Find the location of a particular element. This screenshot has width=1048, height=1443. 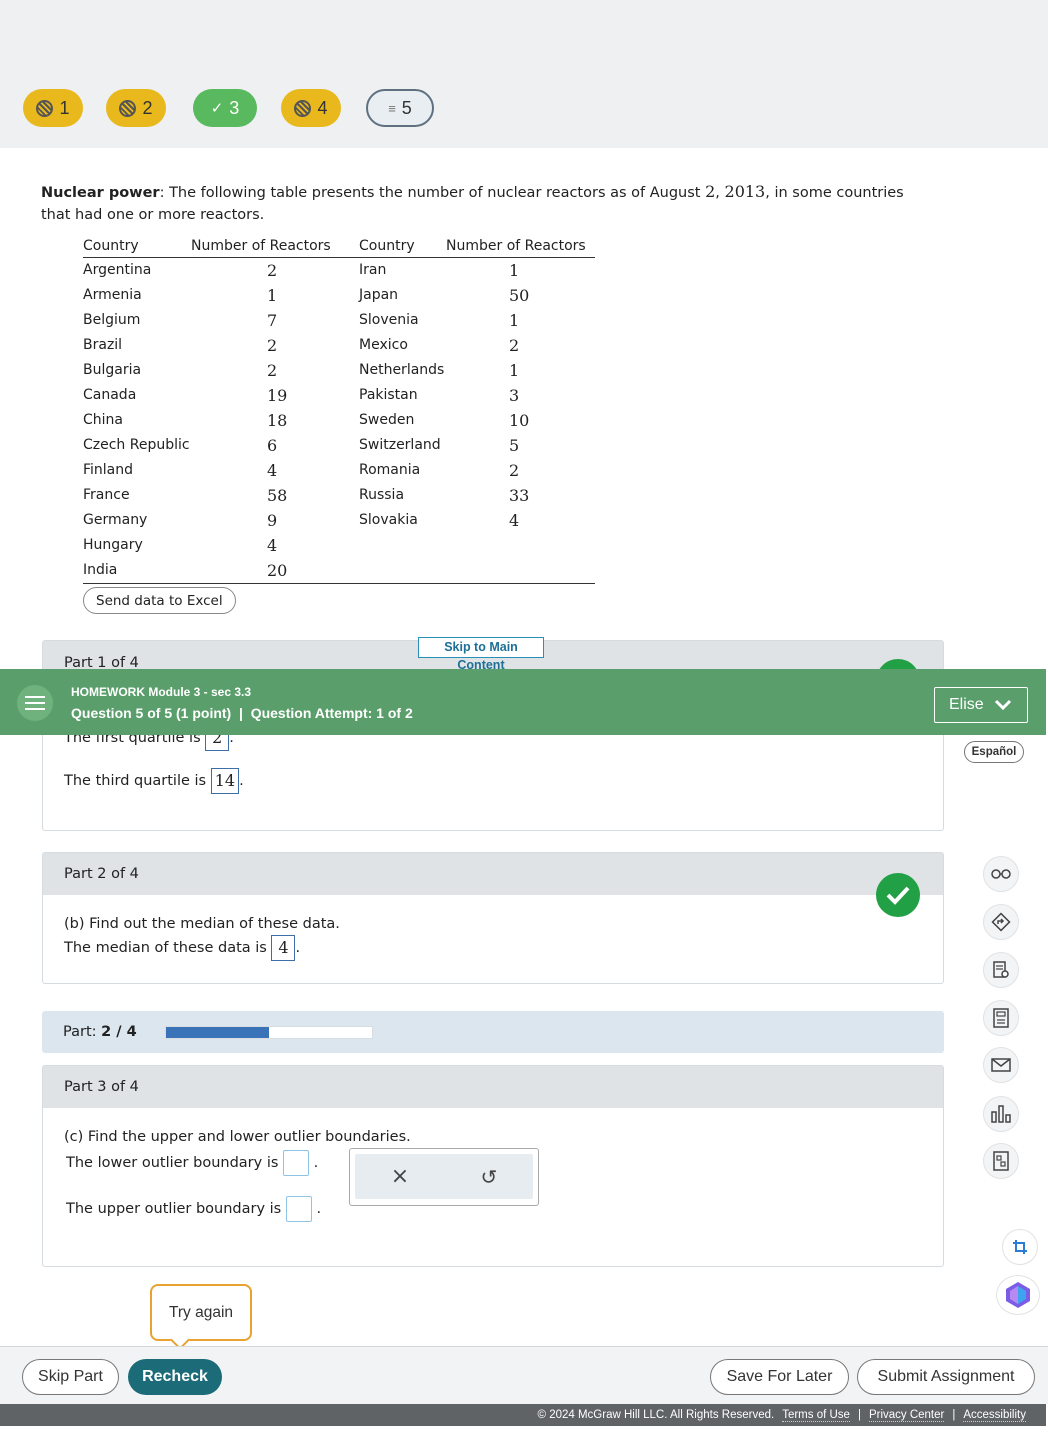

third-quartile-answer: 14 is located at coordinates (225, 781).